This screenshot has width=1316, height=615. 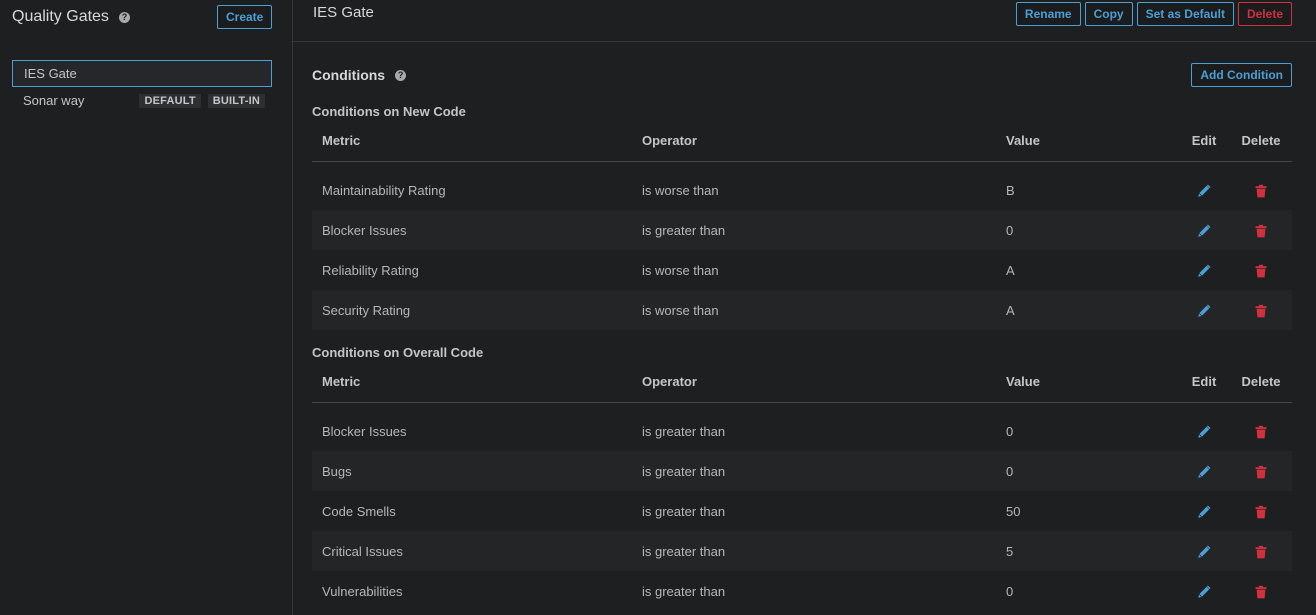 I want to click on gate-item-sonar-way: Sonar way DEFAULT BUILT-IN, so click(x=142, y=100).